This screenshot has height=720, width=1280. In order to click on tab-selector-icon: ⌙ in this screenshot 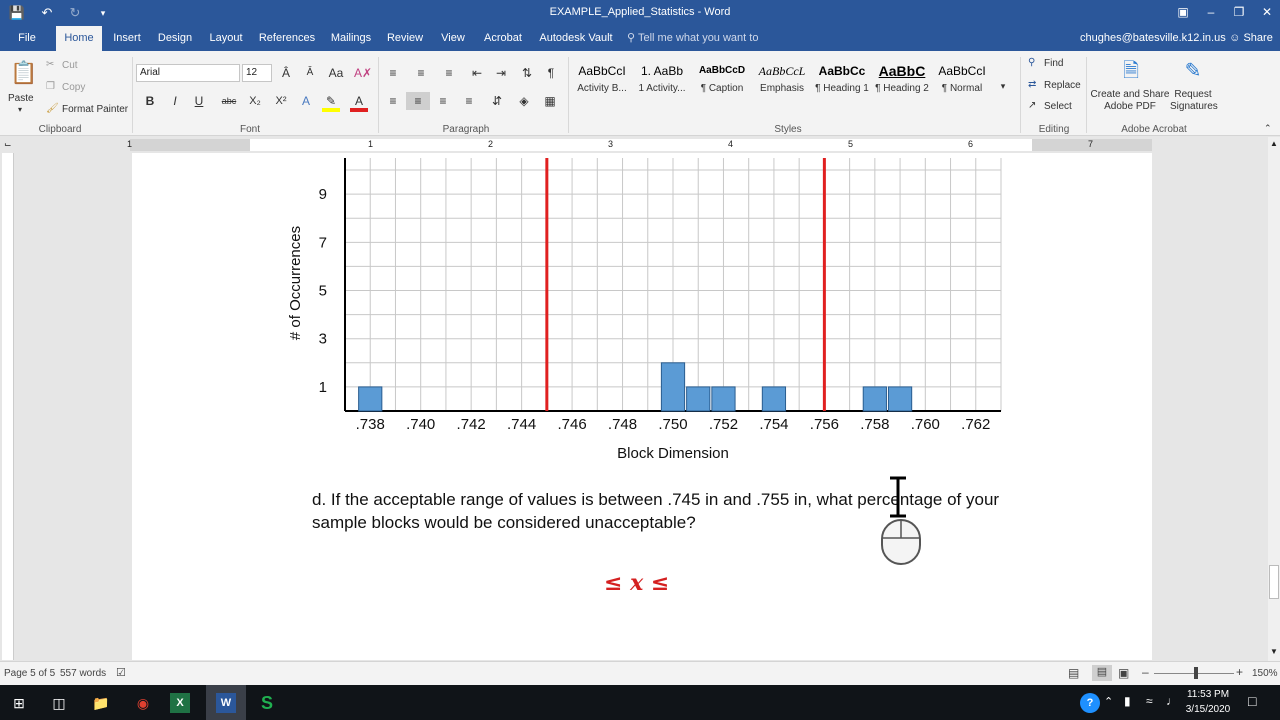, I will do `click(8, 144)`.